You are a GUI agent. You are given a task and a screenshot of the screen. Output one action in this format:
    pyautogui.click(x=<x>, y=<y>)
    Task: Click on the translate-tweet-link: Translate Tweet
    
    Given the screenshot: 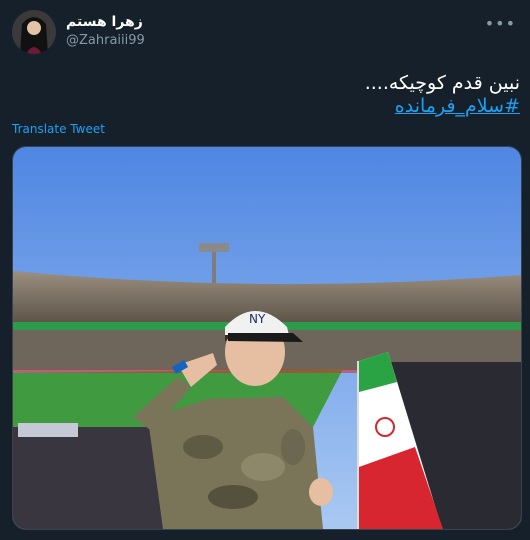 What is the action you would take?
    pyautogui.click(x=58, y=129)
    